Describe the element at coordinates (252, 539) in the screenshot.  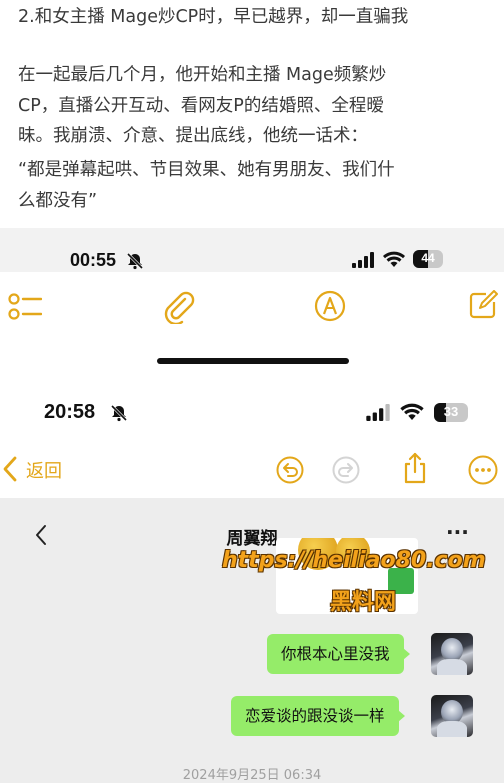
I see `chat-title: 周翼翔` at that location.